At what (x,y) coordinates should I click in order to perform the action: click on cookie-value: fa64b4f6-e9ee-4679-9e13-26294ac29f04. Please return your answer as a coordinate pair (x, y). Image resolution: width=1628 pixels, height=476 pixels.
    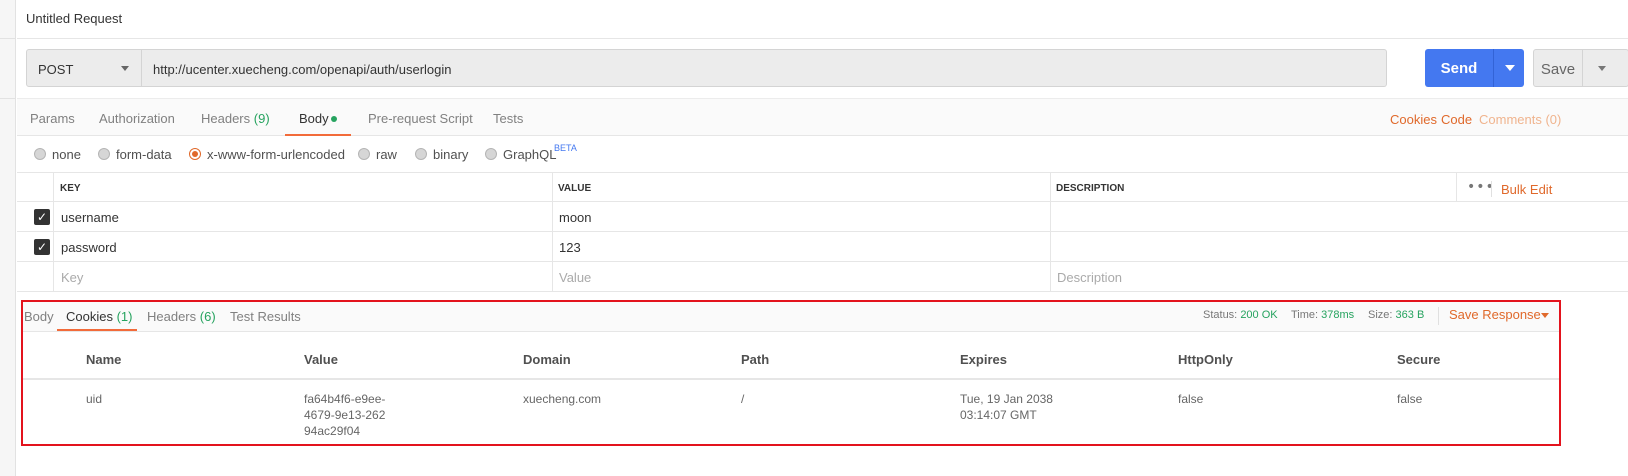
    Looking at the image, I should click on (345, 415).